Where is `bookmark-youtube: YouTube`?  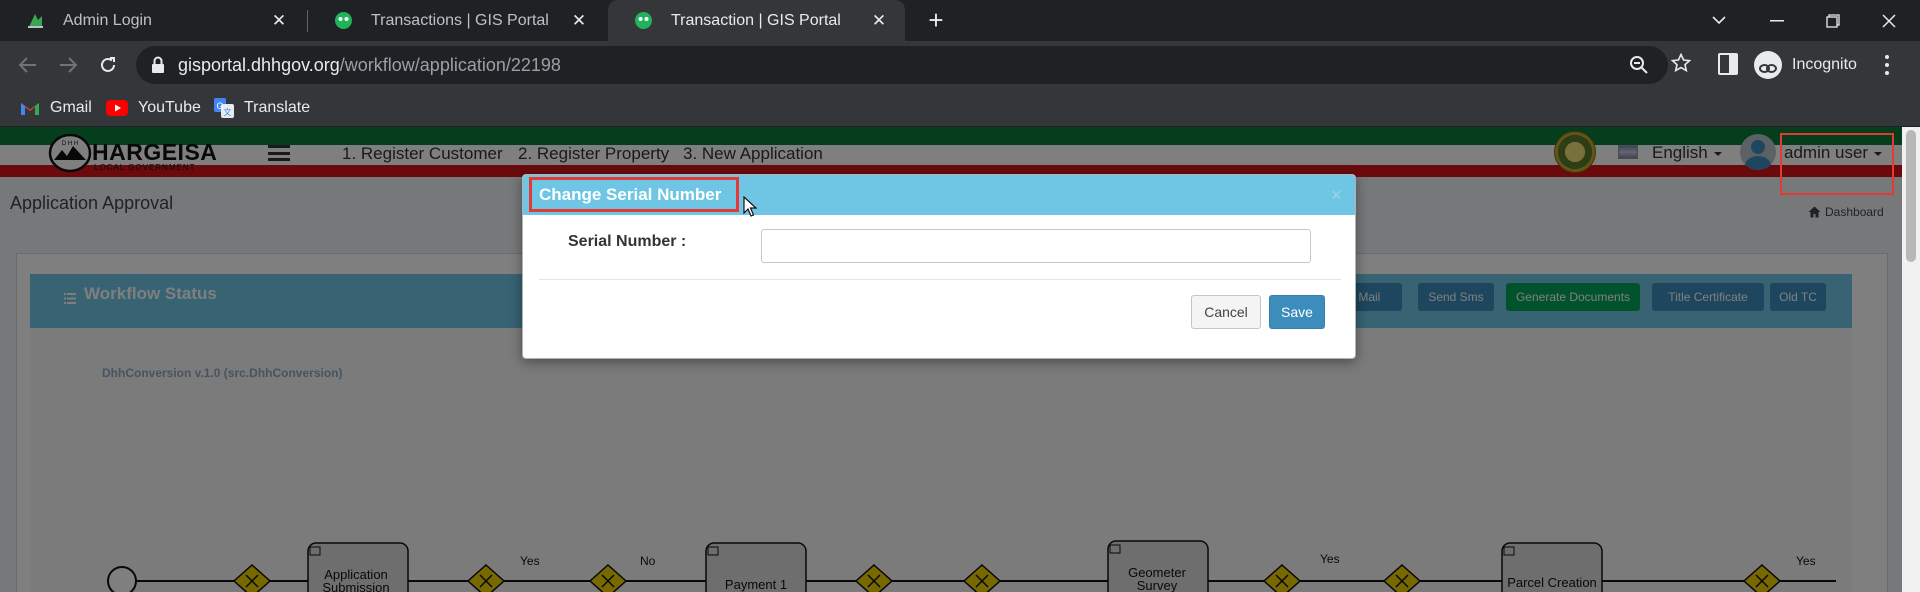 bookmark-youtube: YouTube is located at coordinates (153, 108).